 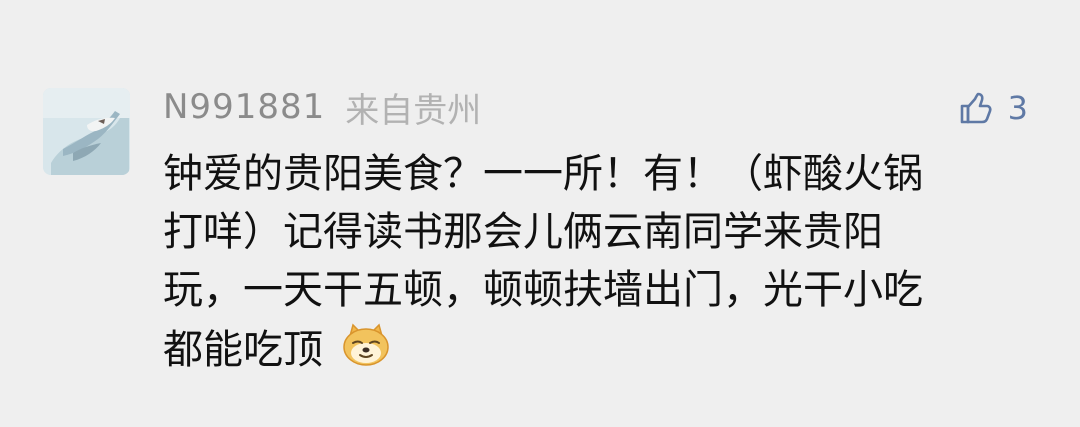 I want to click on comment-header: N991881 来自贵州, so click(x=322, y=107).